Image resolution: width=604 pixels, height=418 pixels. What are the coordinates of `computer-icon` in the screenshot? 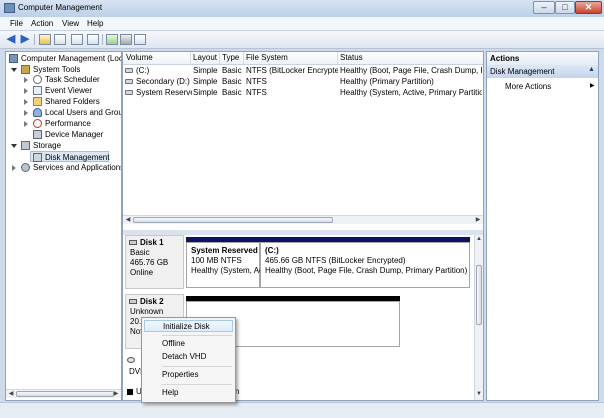 It's located at (13, 58).